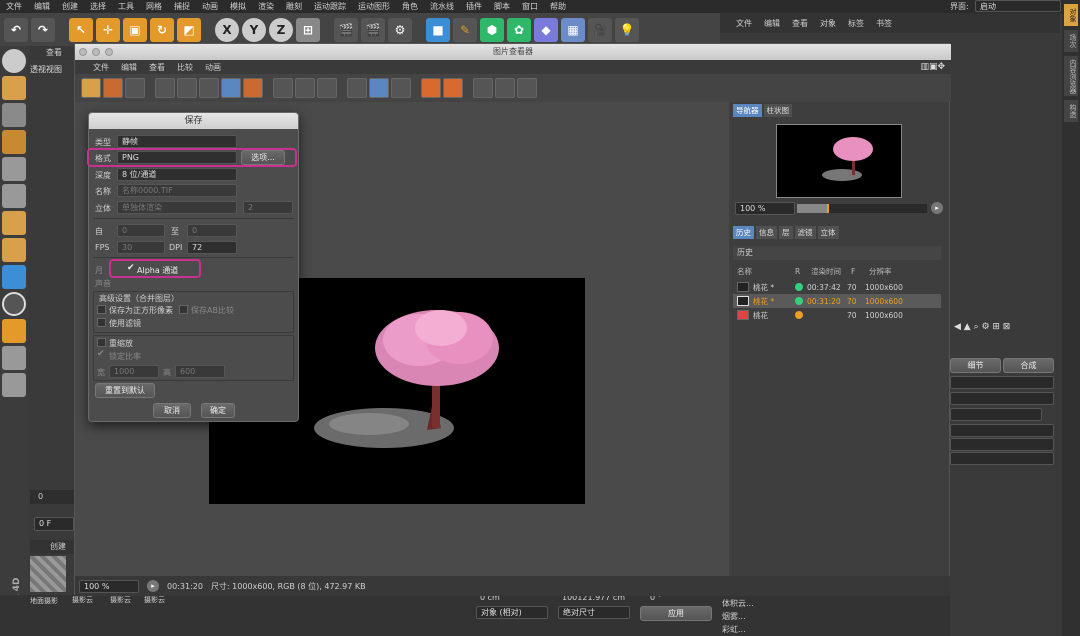 The width and height of the screenshot is (1080, 636). I want to click on menu-animate: 动画, so click(210, 6).